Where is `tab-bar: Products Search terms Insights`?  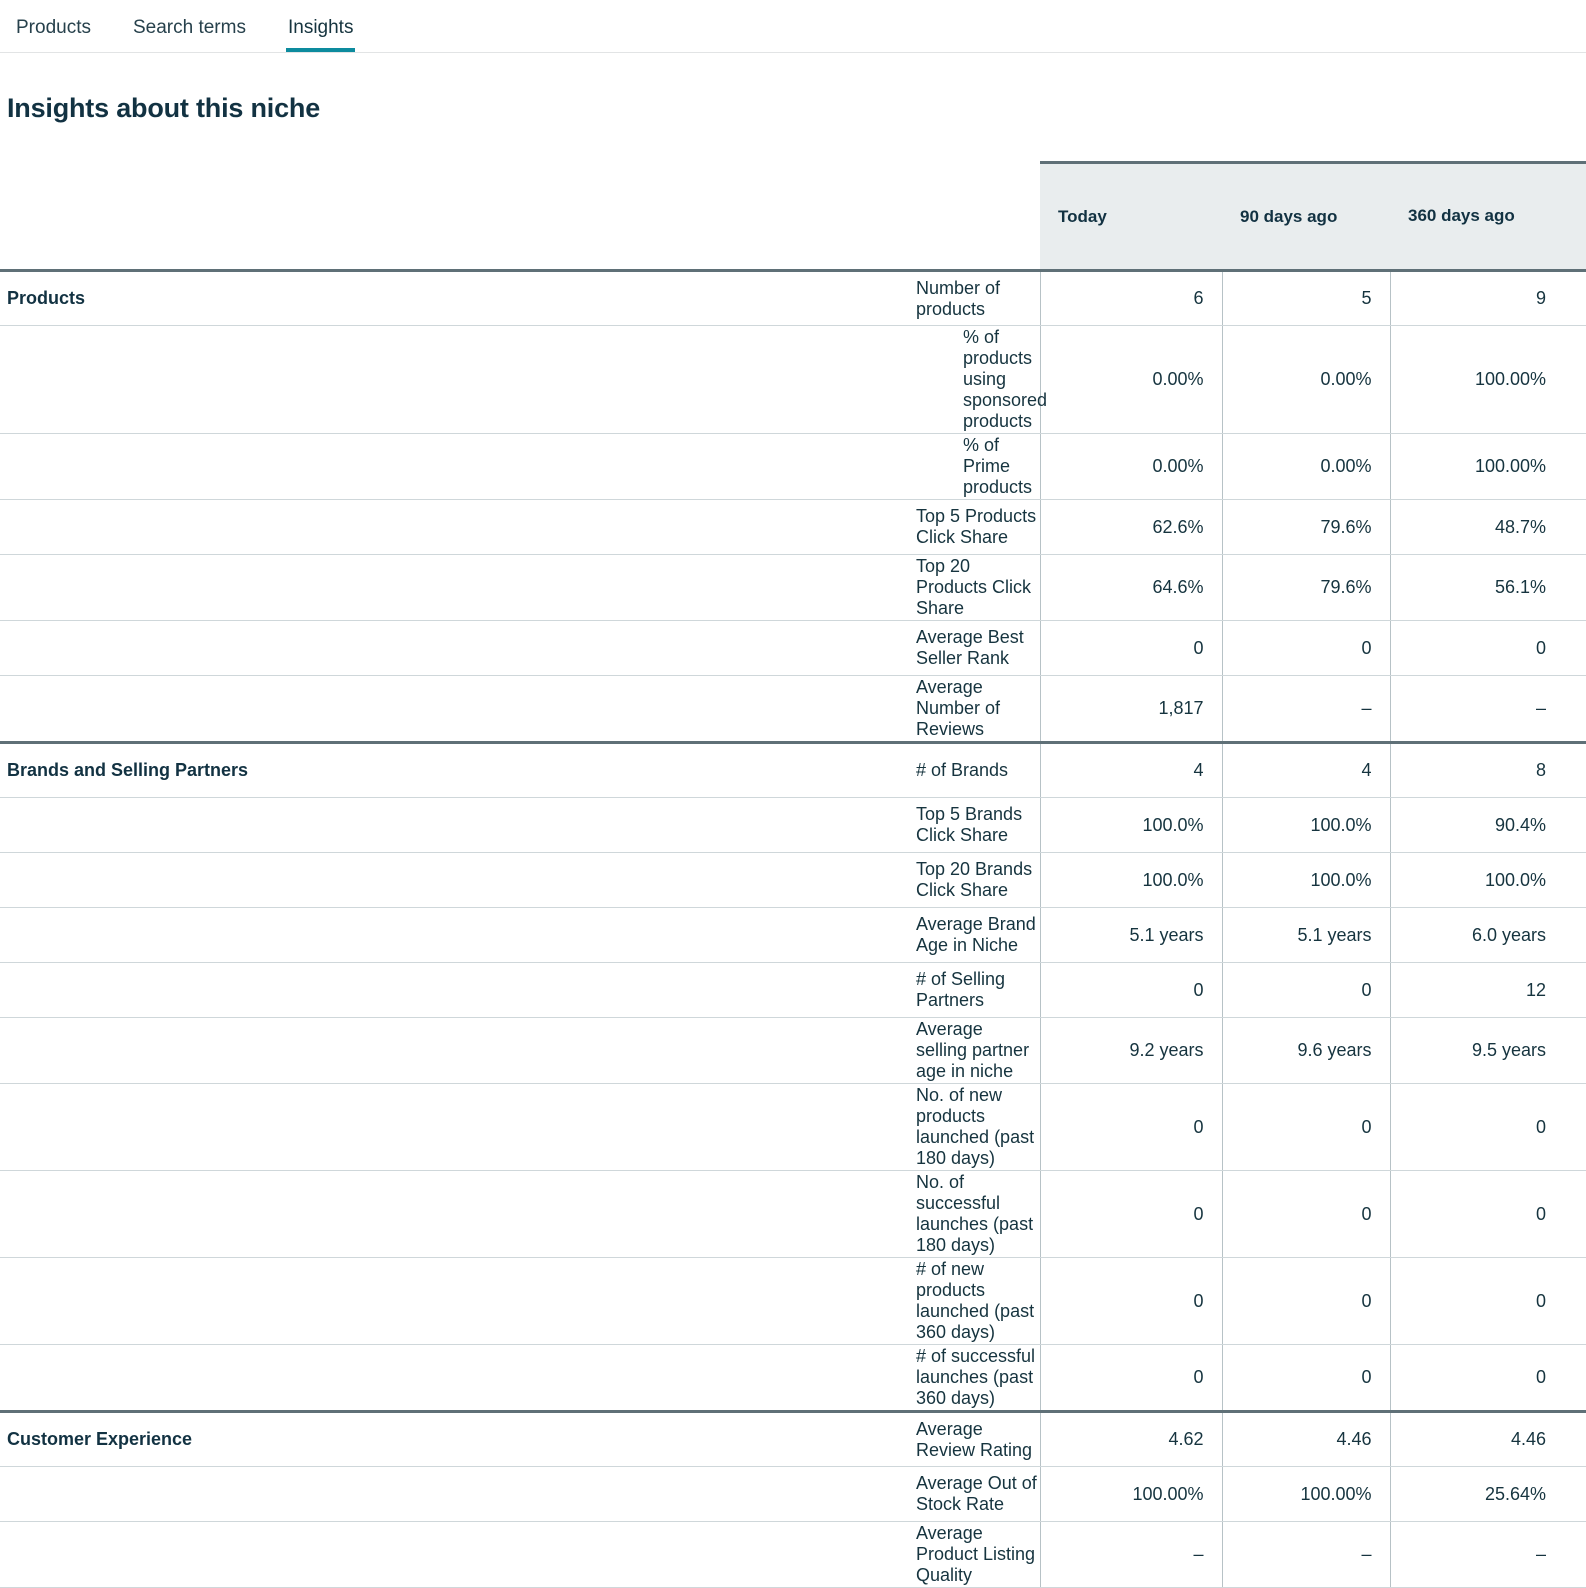 tab-bar: Products Search terms Insights is located at coordinates (793, 26).